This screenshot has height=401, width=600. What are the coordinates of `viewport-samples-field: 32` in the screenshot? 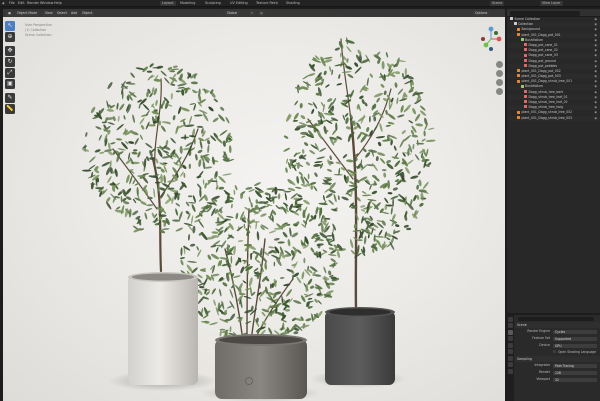 It's located at (575, 379).